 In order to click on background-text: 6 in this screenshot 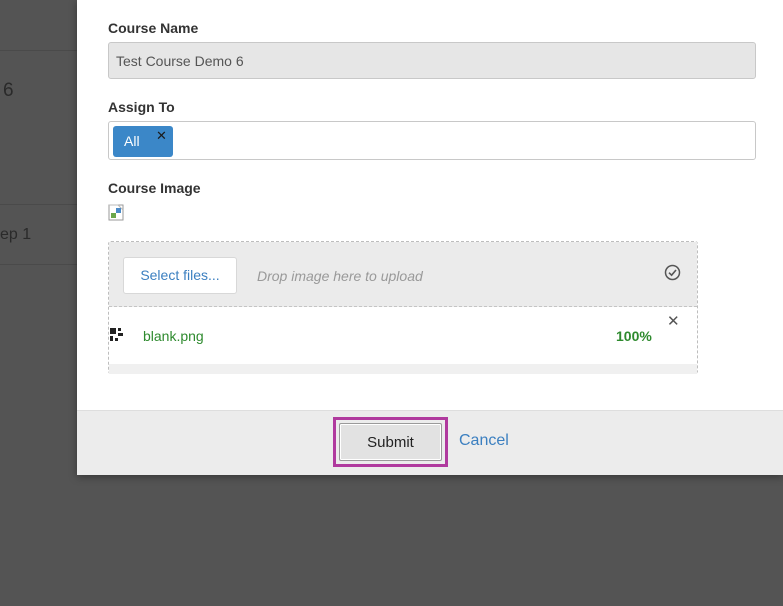, I will do `click(8, 90)`.